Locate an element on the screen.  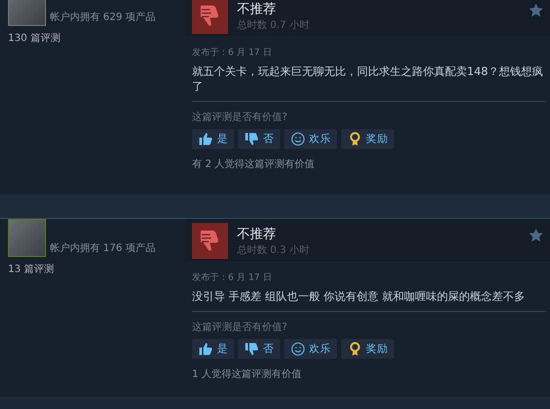
helpful-count: 1 人觉得这篇评测有价值 is located at coordinates (247, 374).